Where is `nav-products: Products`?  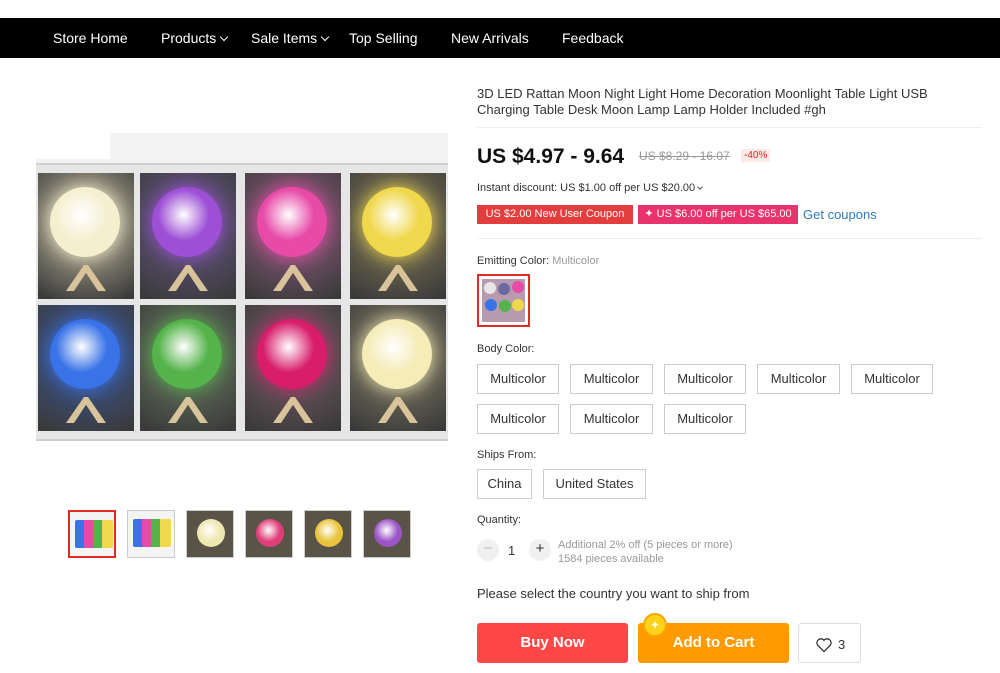 nav-products: Products is located at coordinates (195, 38).